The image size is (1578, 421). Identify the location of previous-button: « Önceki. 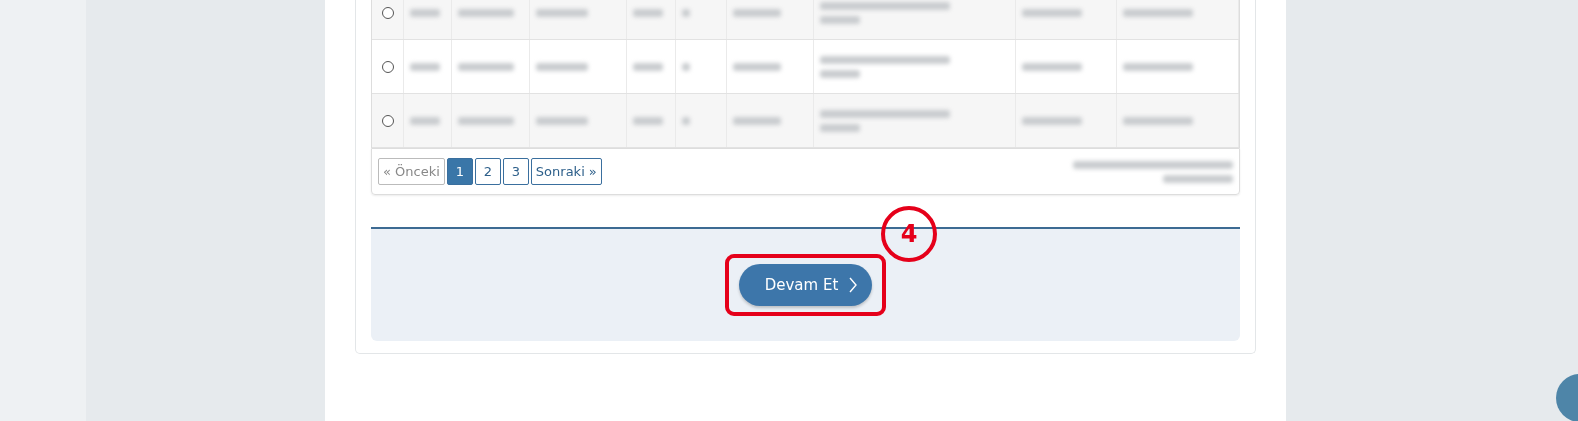
(411, 171).